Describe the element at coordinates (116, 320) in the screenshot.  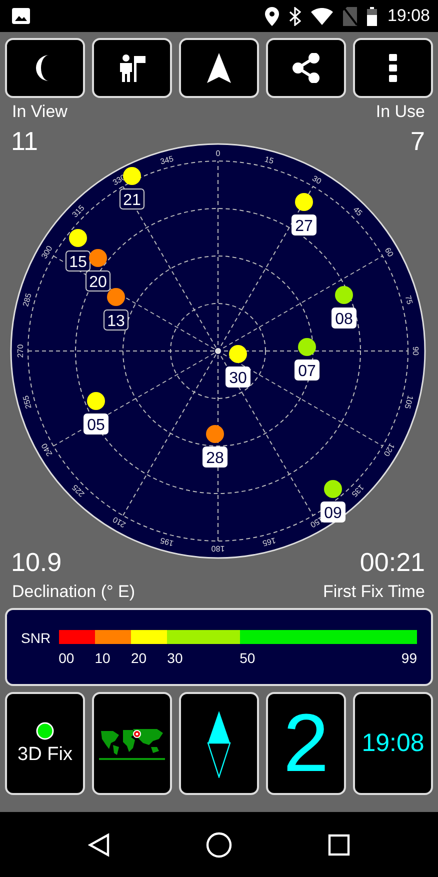
I see `satellite-label: 13` at that location.